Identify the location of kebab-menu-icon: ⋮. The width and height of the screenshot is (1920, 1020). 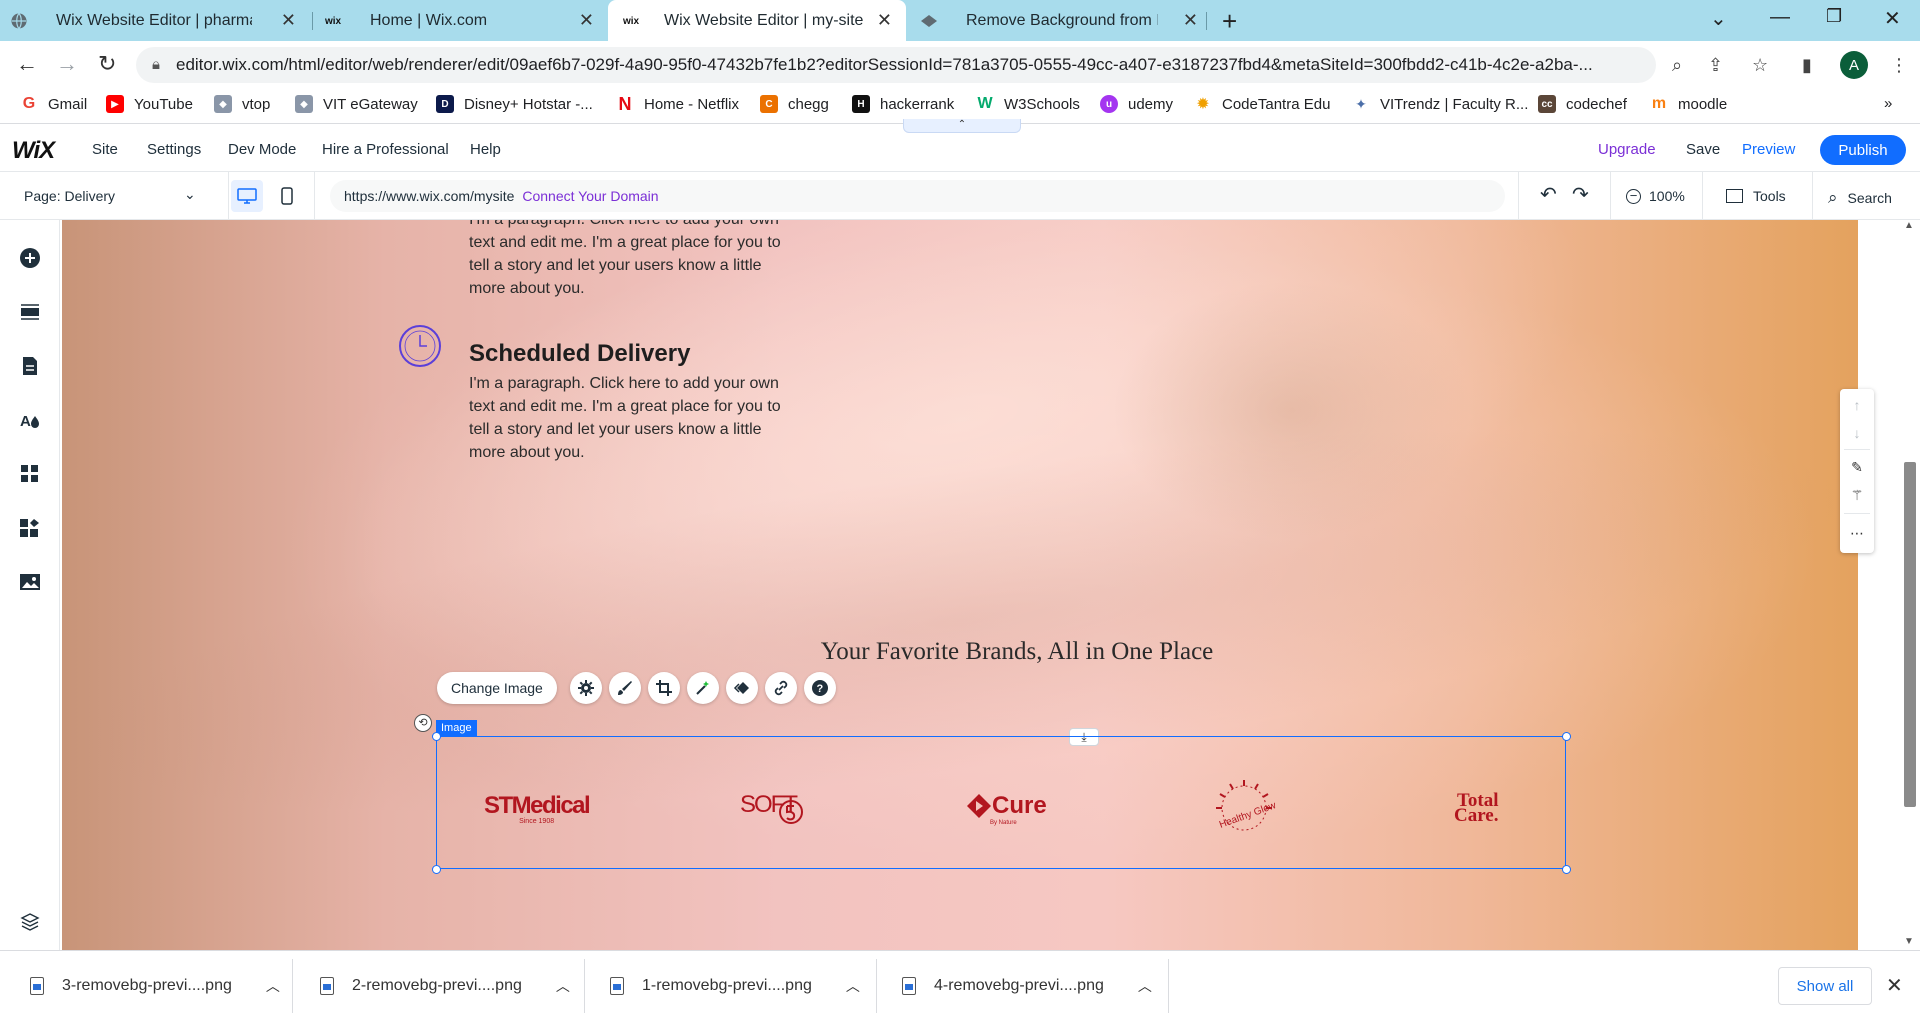
(1899, 65).